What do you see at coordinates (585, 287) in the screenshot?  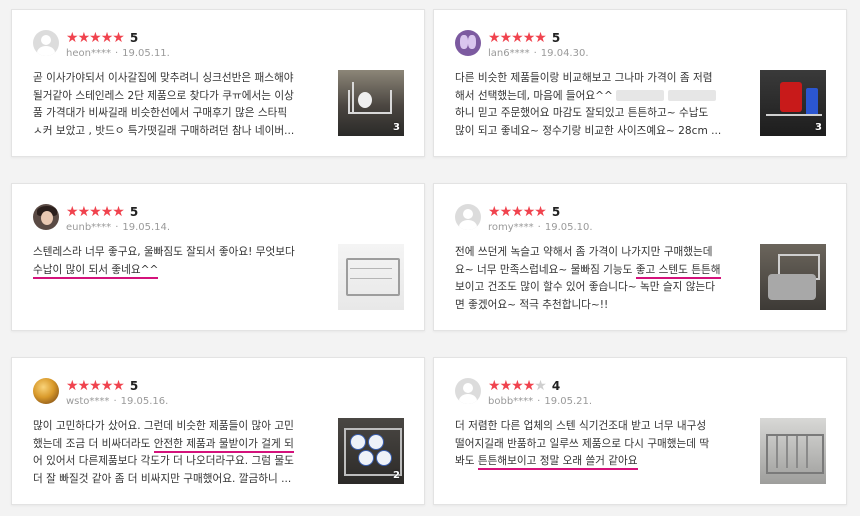 I see `review-line: 보이고 건조도 많이 할수 있어 좋습니다~ 녹만 슬지 않는다` at bounding box center [585, 287].